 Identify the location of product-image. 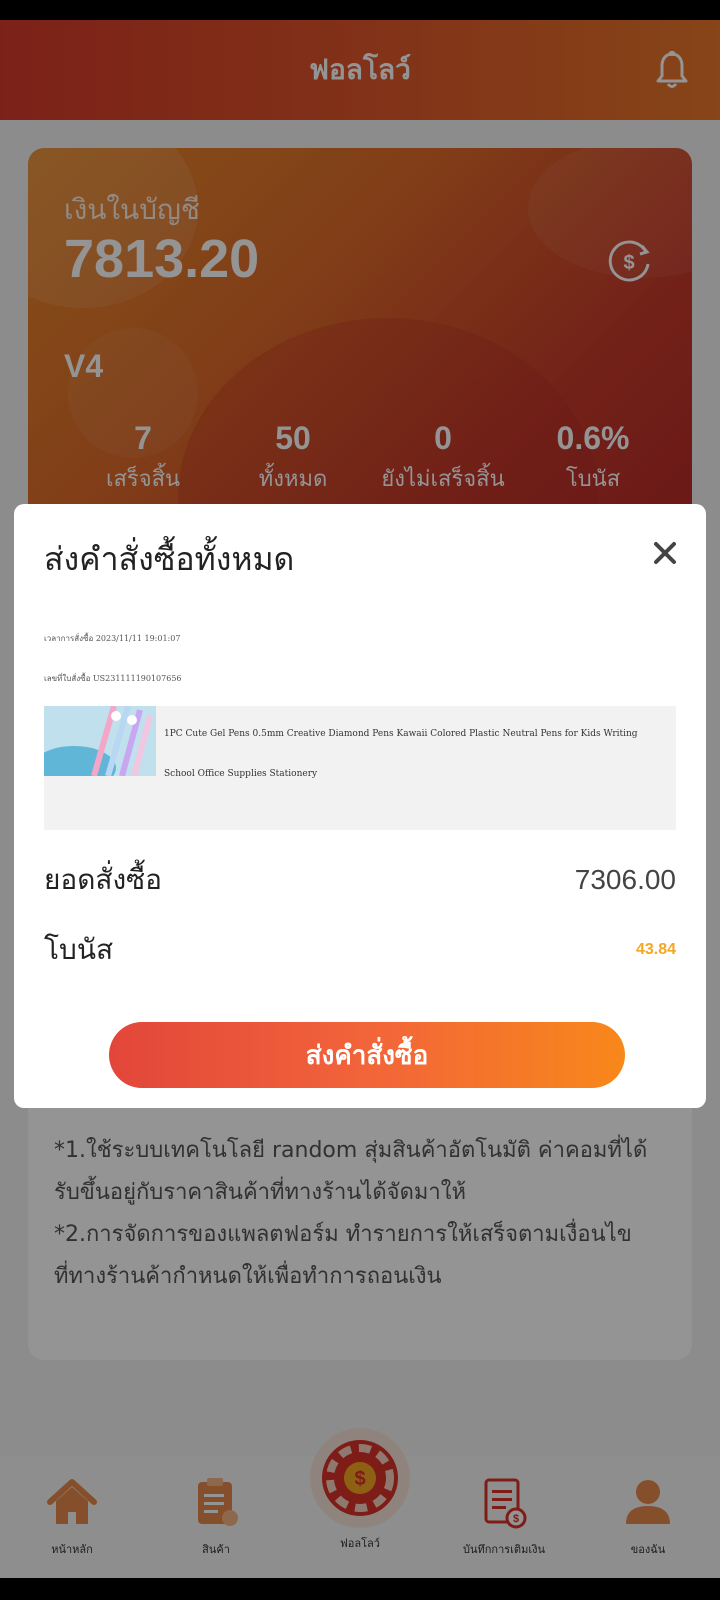
(100, 741).